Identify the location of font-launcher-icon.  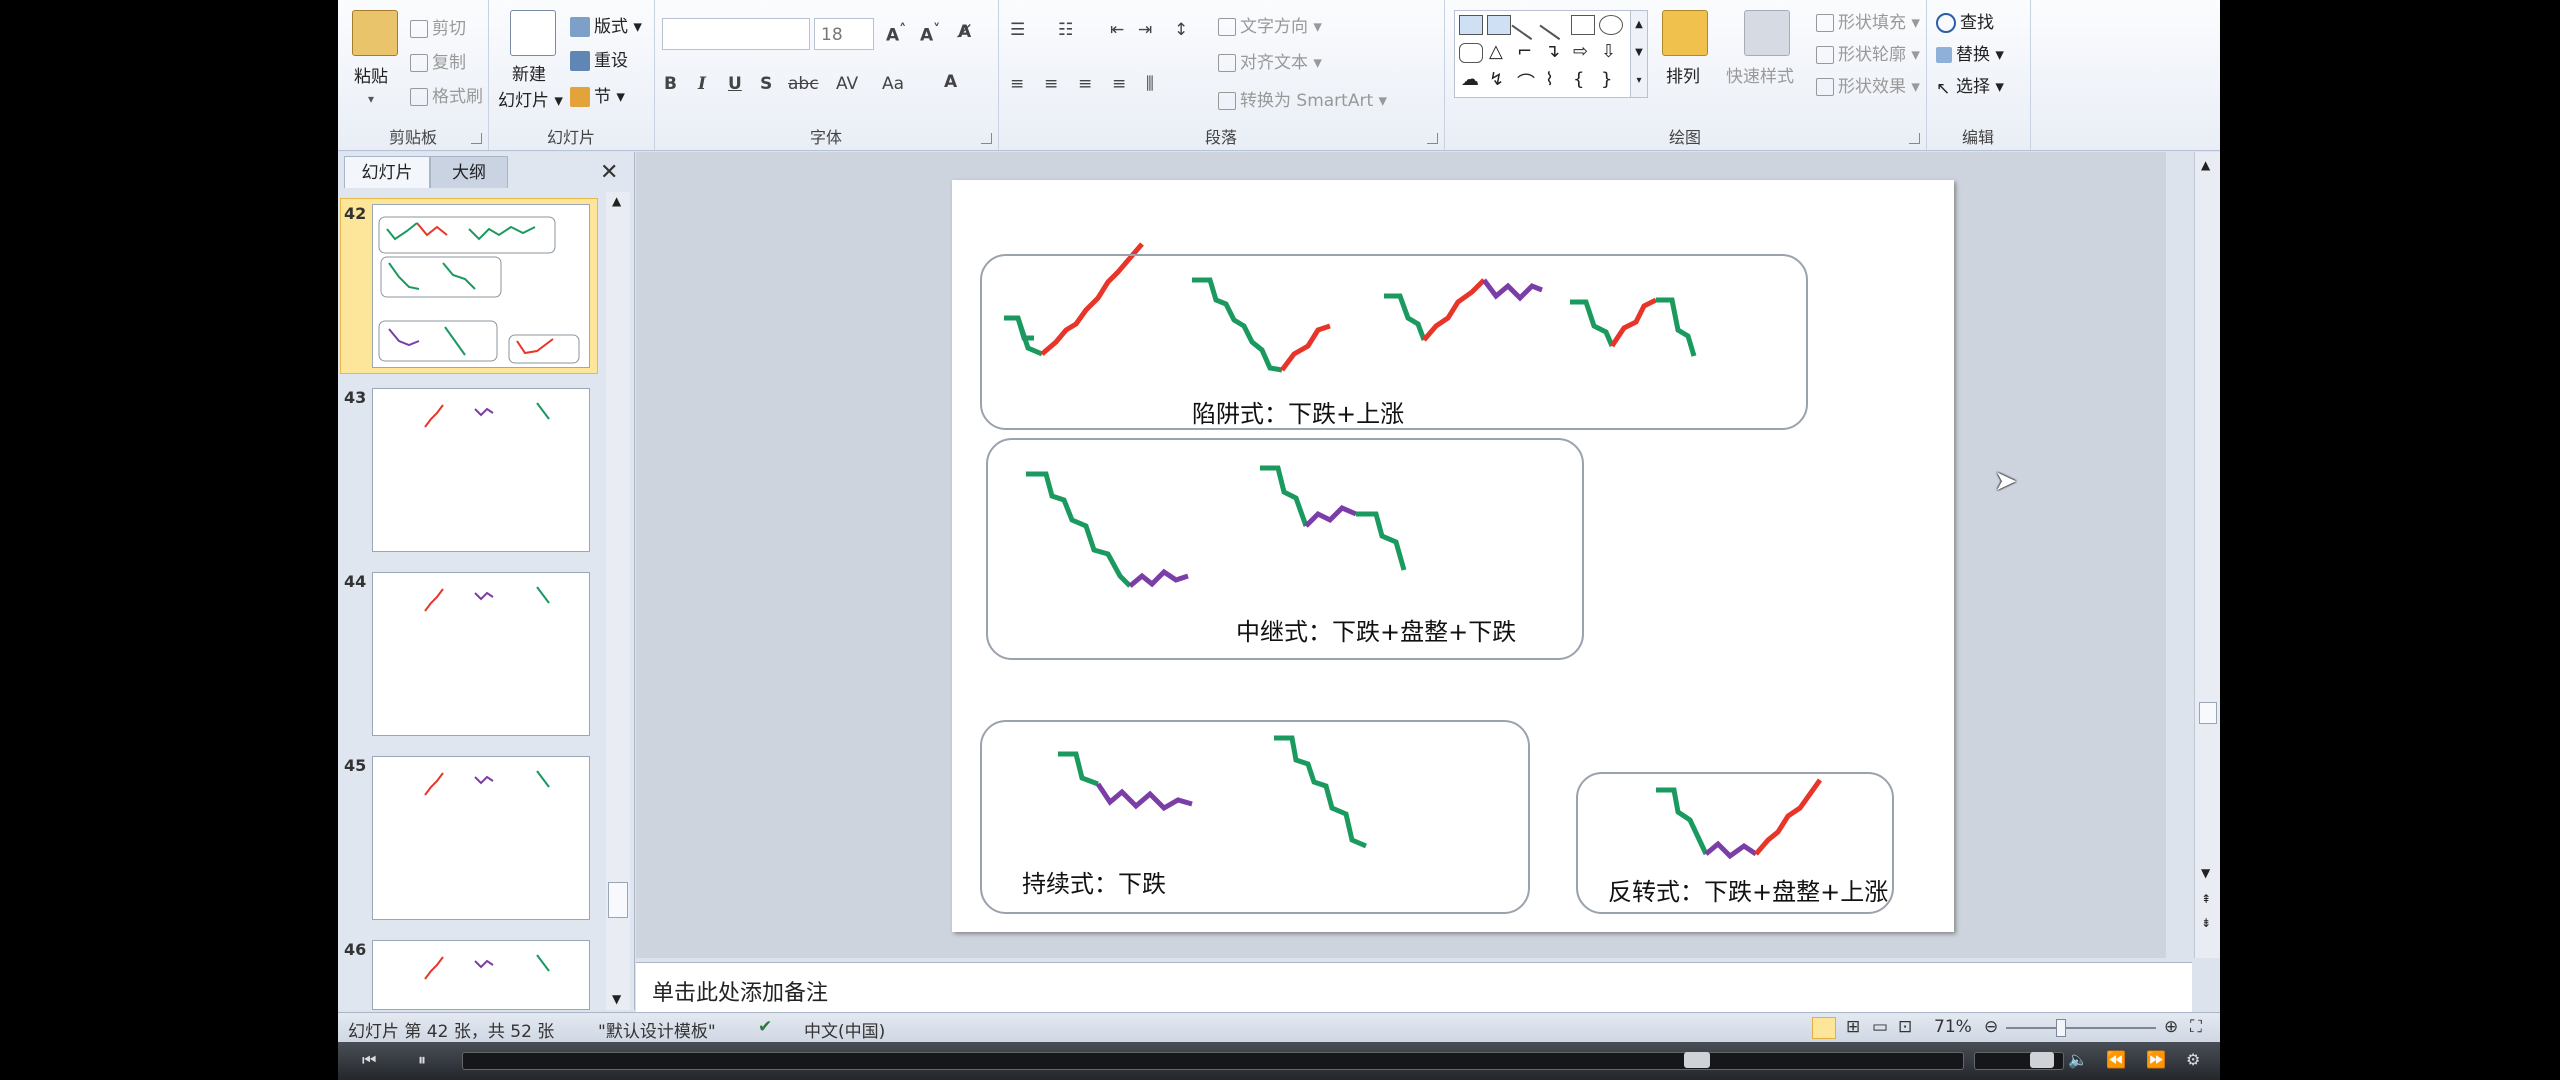
(986, 138).